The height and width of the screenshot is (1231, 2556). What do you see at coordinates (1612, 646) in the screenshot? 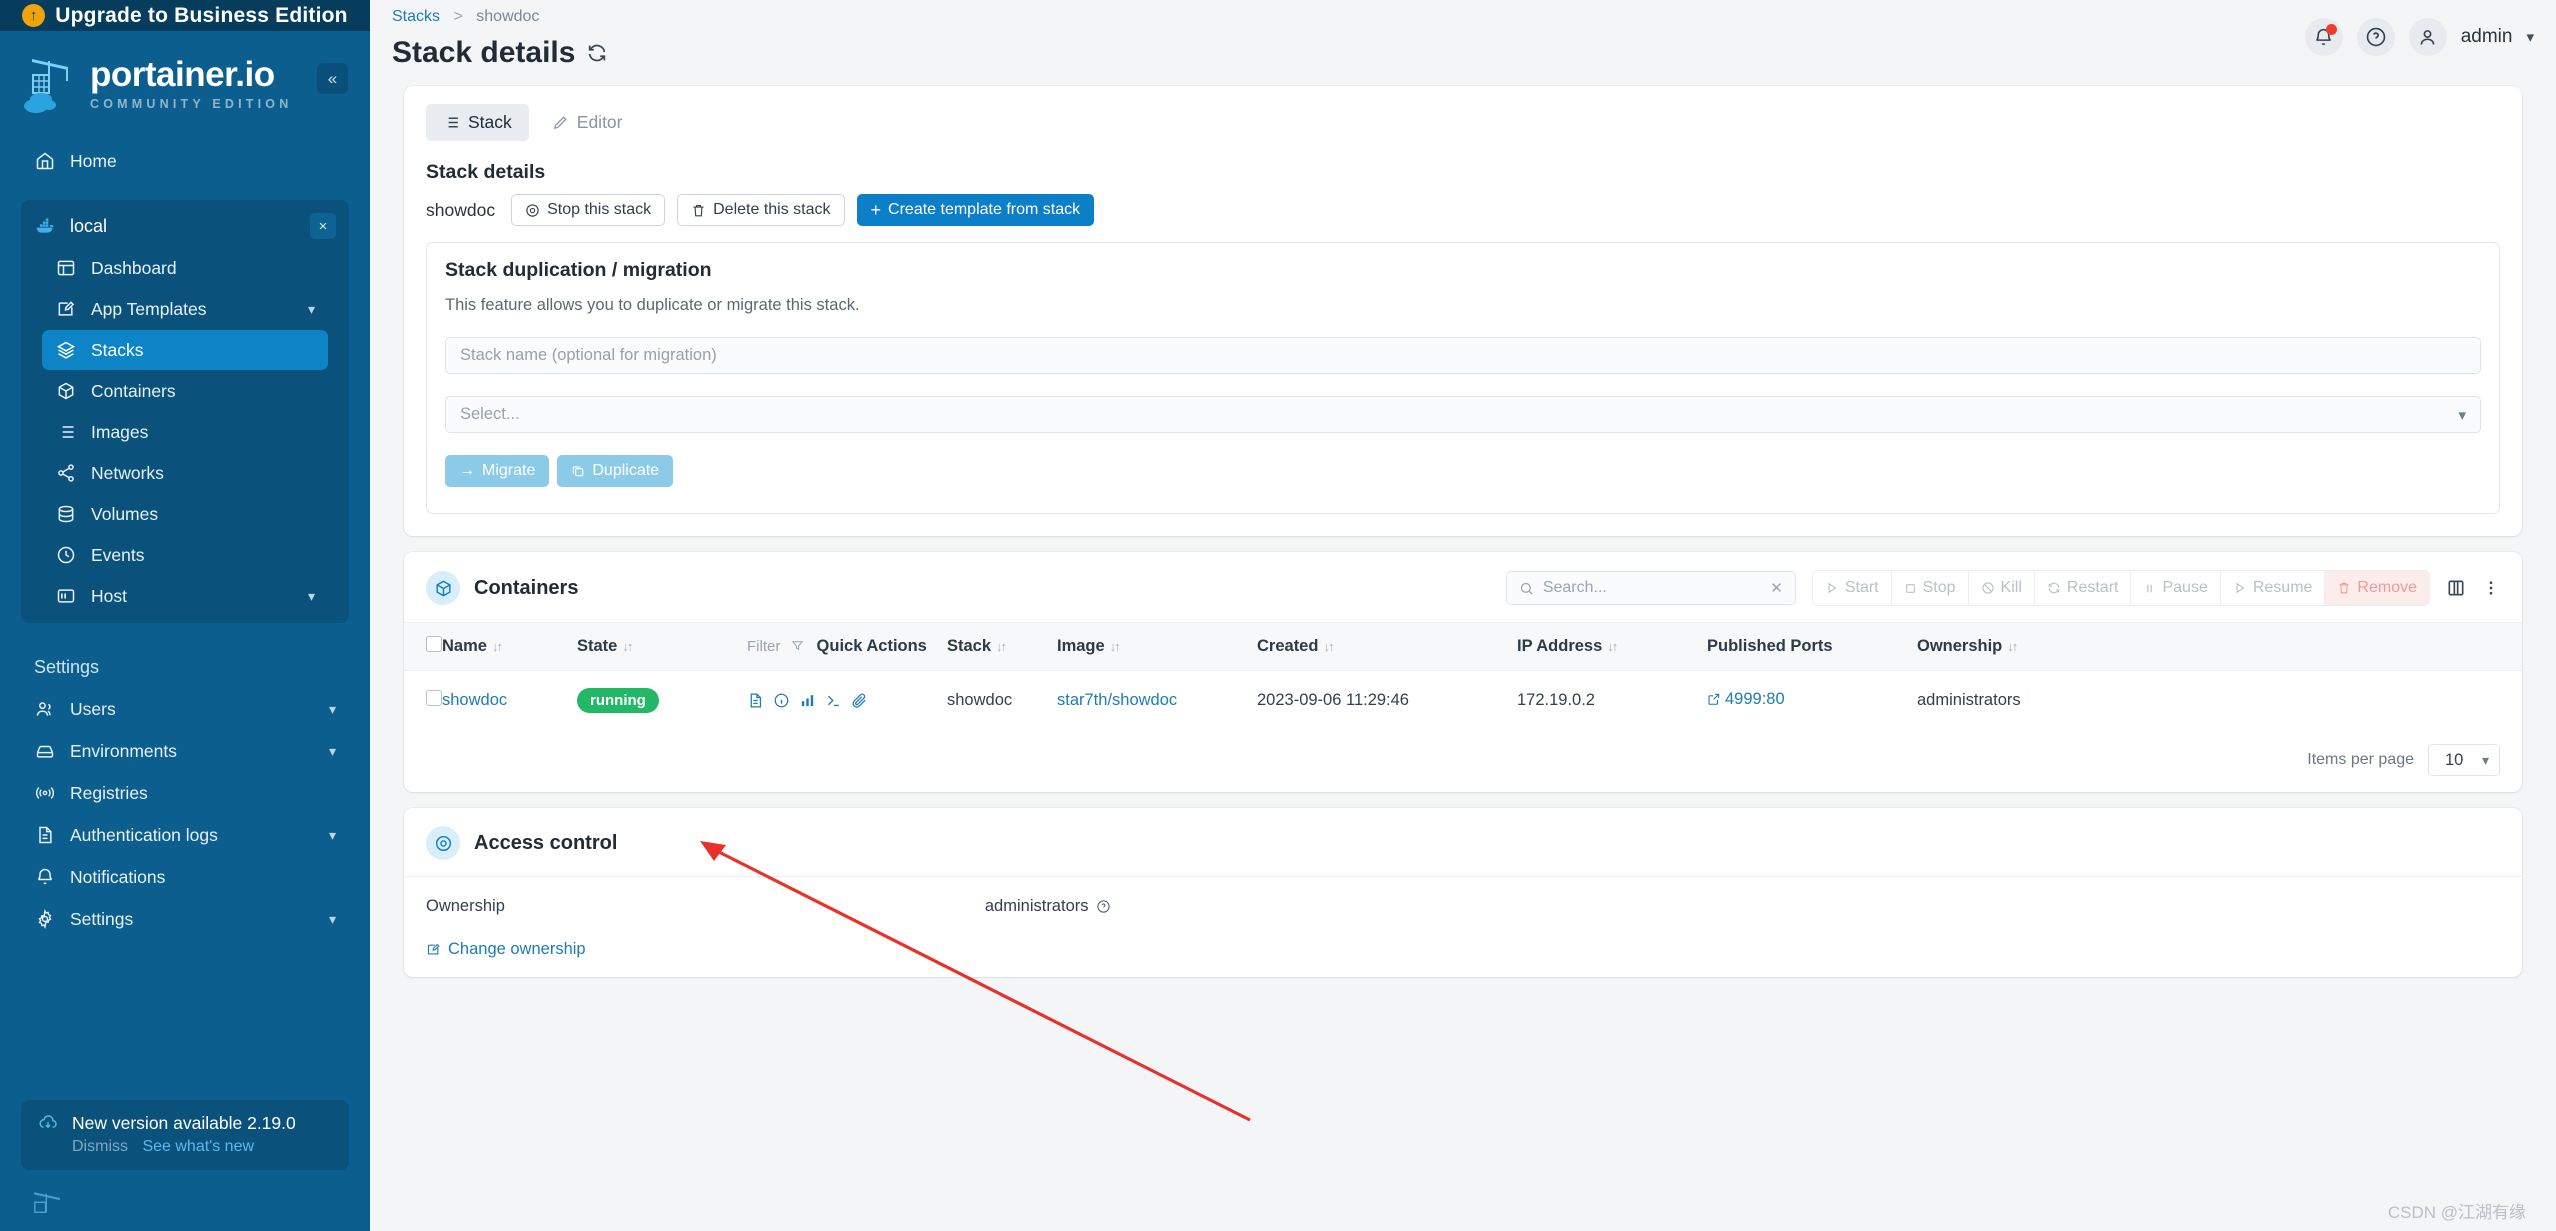
I see `column-ip-address: IP Address ↓↑` at bounding box center [1612, 646].